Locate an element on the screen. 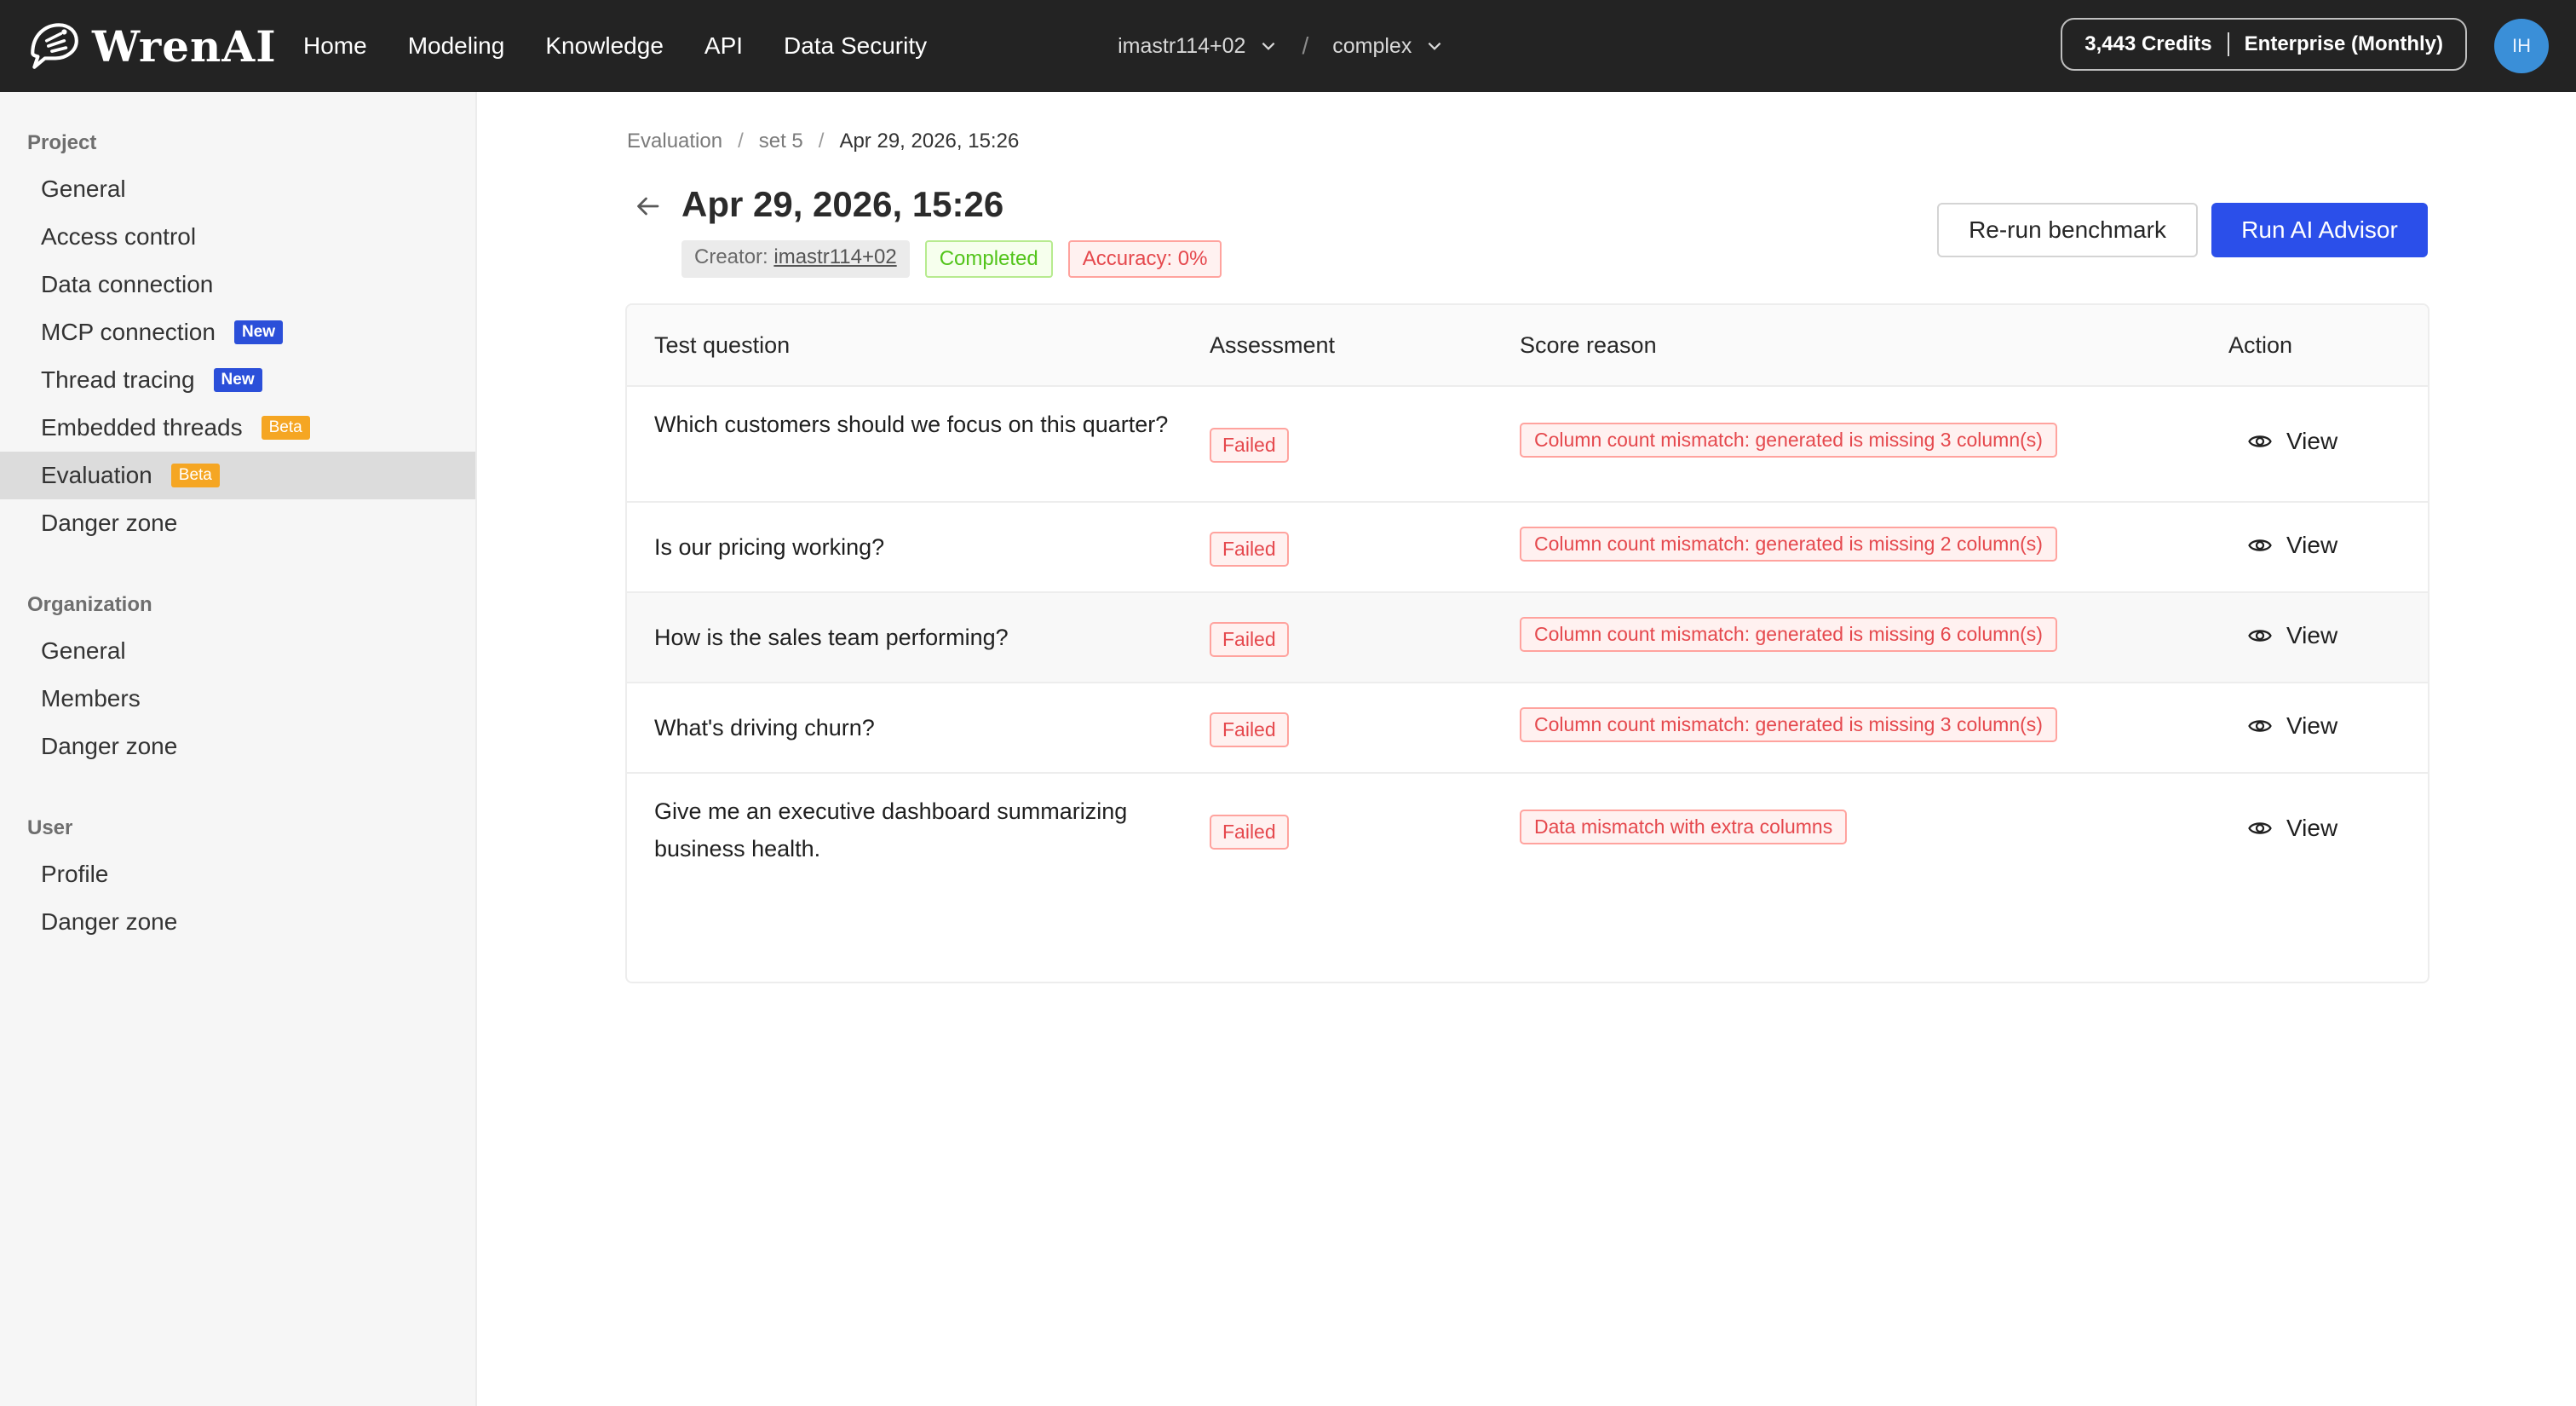  workspace-selector: imastr114+02 / complex is located at coordinates (1281, 46).